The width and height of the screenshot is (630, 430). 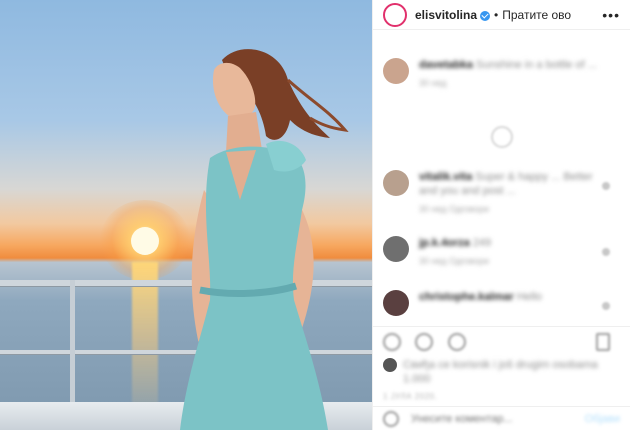 What do you see at coordinates (529, 297) in the screenshot?
I see `comment-text: Hello` at bounding box center [529, 297].